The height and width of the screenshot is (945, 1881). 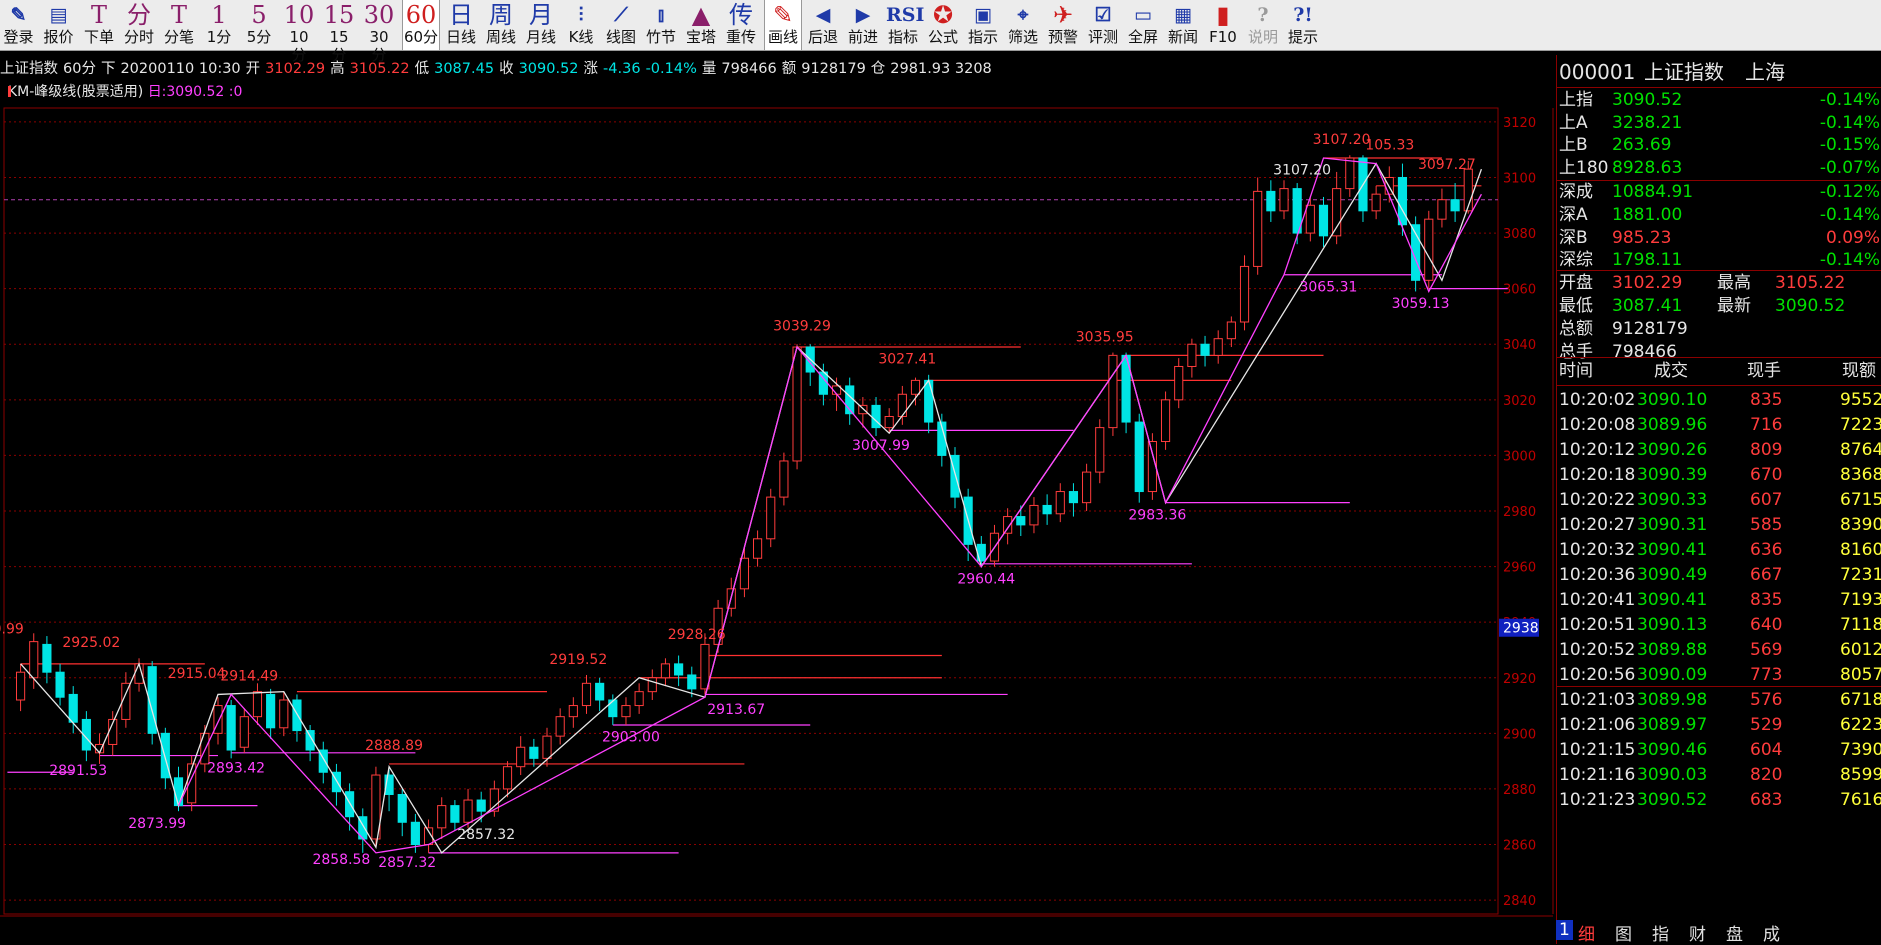 I want to click on toolbar-button-f10: ▮ F10, so click(x=1223, y=25).